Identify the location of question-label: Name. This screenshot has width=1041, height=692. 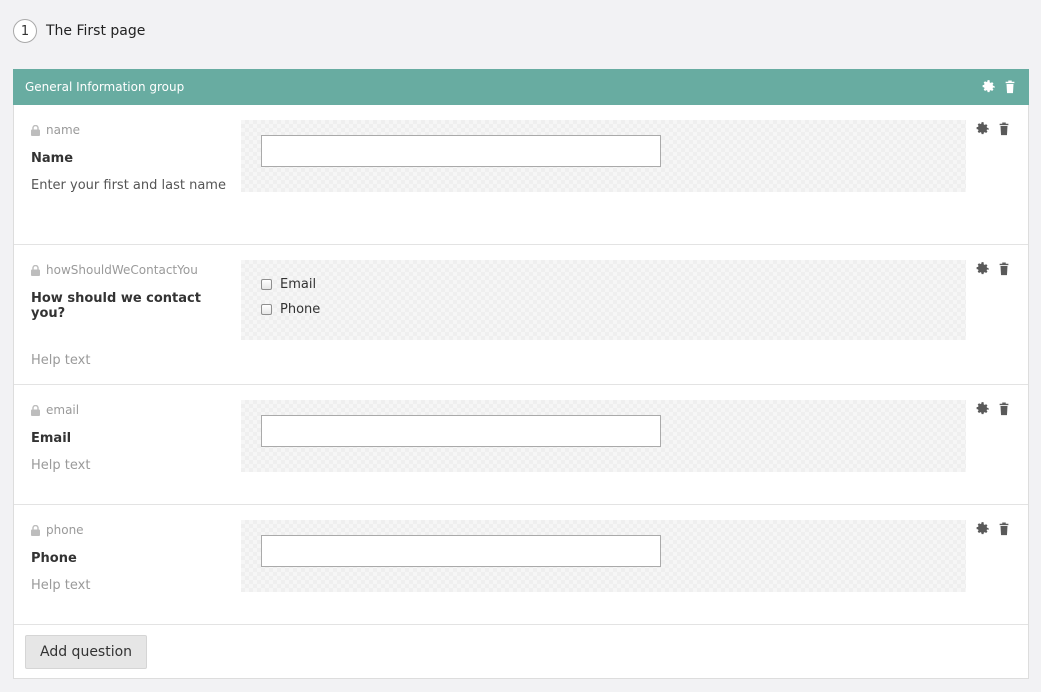
(52, 158).